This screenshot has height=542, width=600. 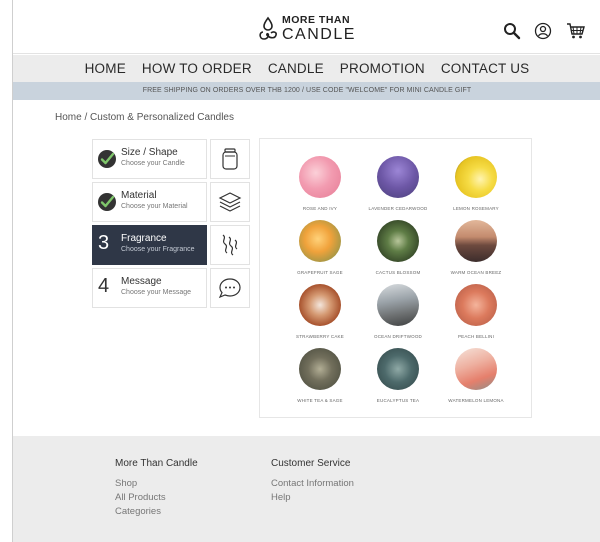 What do you see at coordinates (398, 400) in the screenshot?
I see `fragrance-label: EUCALYPTUS TEA` at bounding box center [398, 400].